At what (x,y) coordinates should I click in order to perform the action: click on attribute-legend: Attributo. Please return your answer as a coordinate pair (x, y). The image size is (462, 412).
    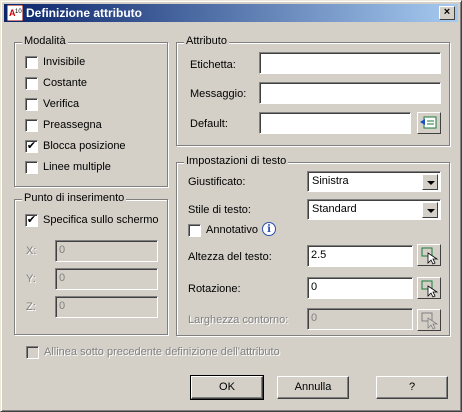
    Looking at the image, I should click on (206, 41).